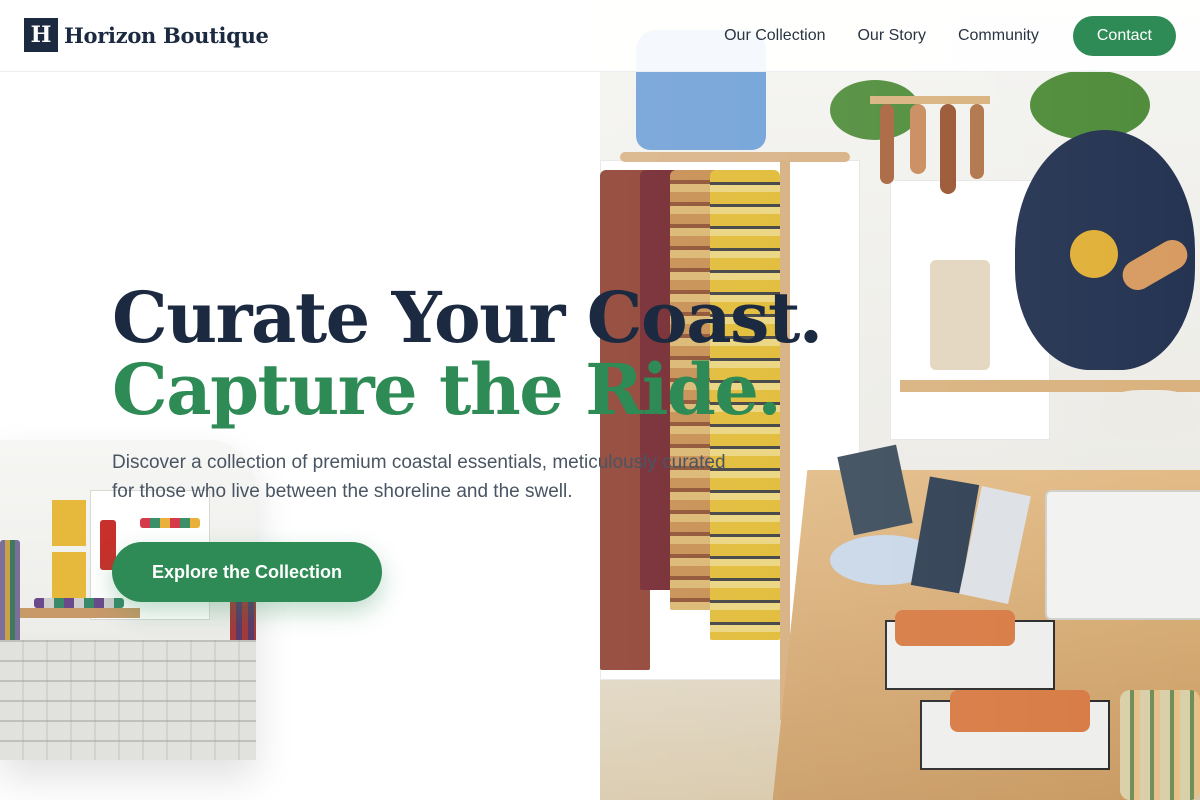 The width and height of the screenshot is (1200, 800). Describe the element at coordinates (166, 35) in the screenshot. I see `brand-name: Horizon Boutique` at that location.